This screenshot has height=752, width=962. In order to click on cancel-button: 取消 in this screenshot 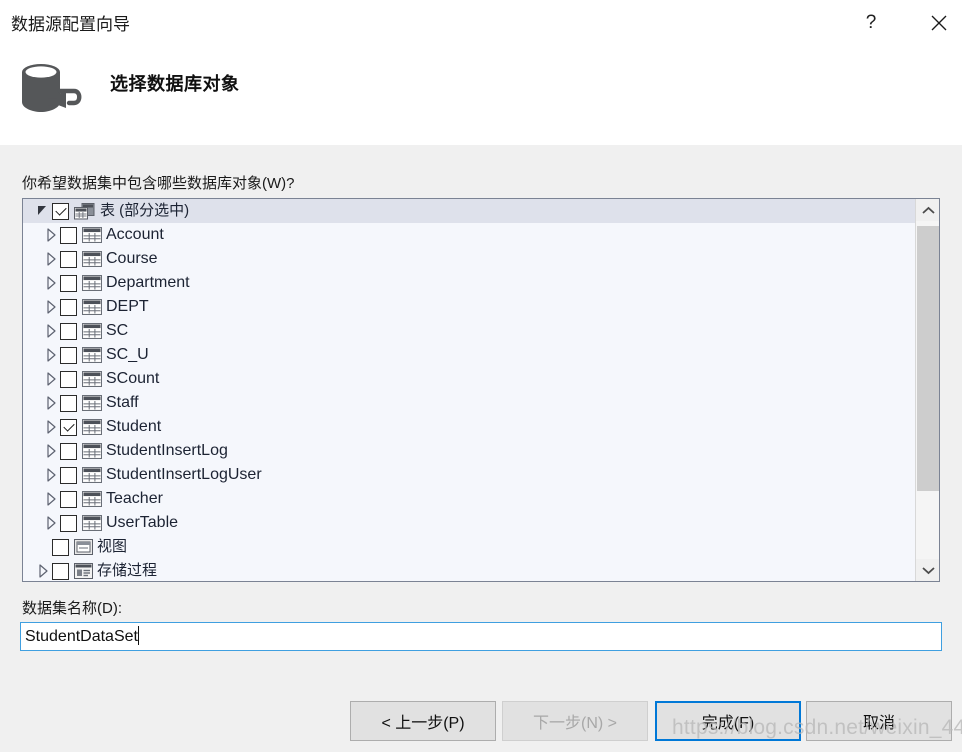, I will do `click(879, 721)`.